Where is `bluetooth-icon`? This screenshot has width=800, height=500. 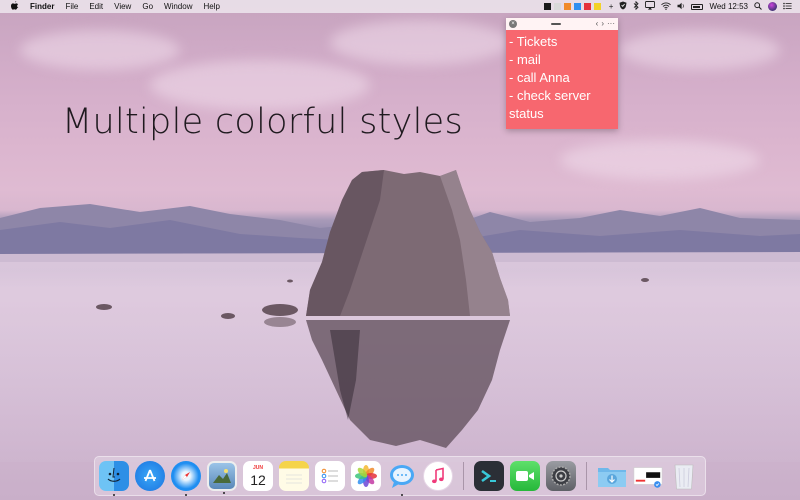
bluetooth-icon is located at coordinates (636, 6).